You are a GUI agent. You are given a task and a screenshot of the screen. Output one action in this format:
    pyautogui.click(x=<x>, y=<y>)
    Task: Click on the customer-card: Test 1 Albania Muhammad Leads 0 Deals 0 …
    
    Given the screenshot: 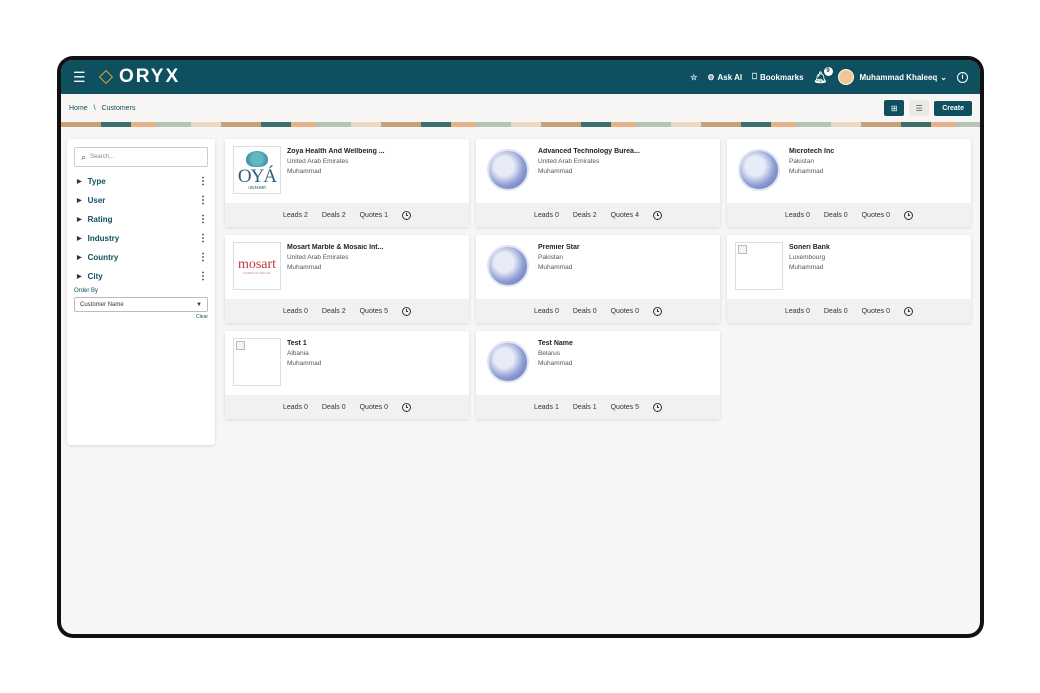 What is the action you would take?
    pyautogui.click(x=347, y=375)
    